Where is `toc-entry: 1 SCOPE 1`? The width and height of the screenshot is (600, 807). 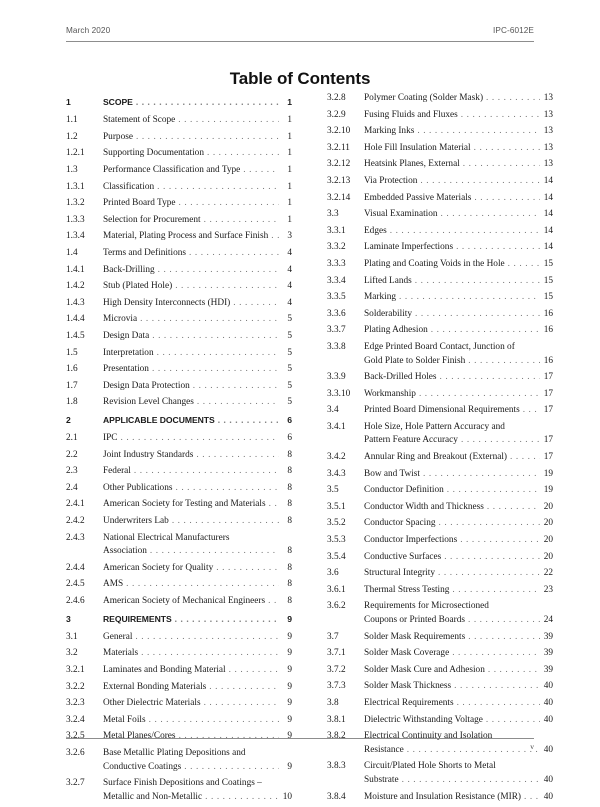
toc-entry: 1 SCOPE 1 is located at coordinates (179, 103).